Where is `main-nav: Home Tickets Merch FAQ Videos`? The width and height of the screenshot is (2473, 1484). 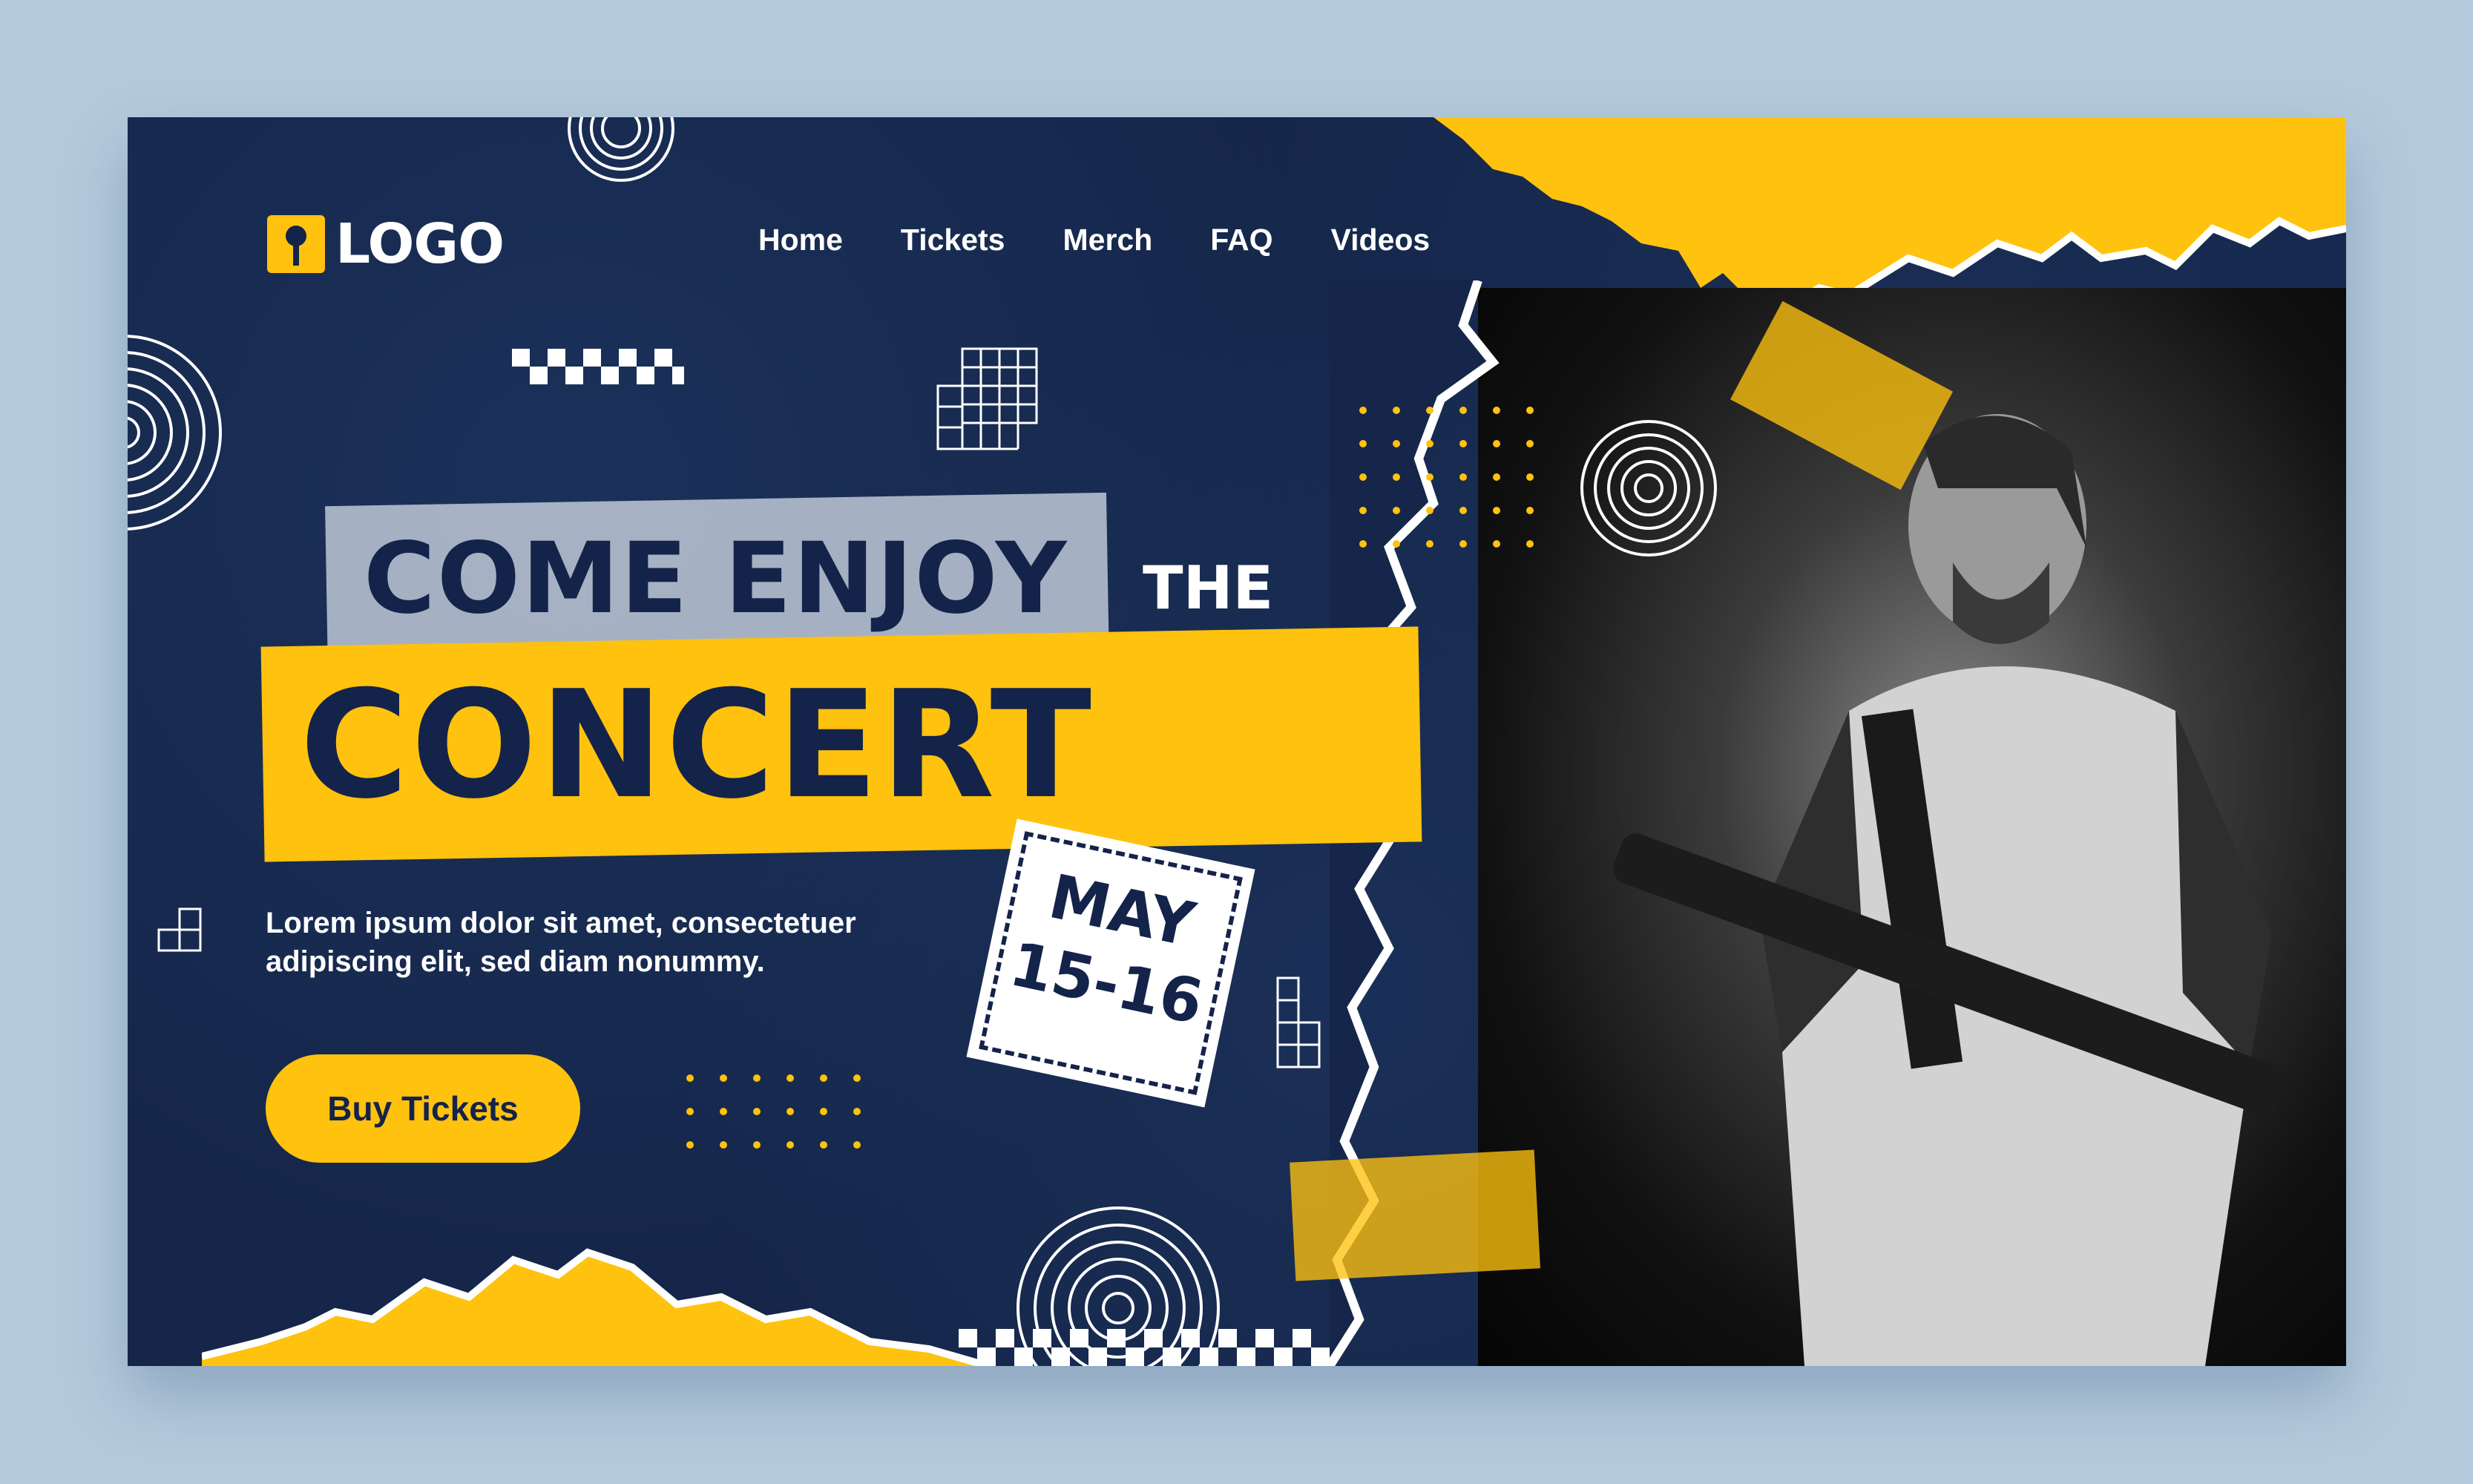
main-nav: Home Tickets Merch FAQ Videos is located at coordinates (1094, 240).